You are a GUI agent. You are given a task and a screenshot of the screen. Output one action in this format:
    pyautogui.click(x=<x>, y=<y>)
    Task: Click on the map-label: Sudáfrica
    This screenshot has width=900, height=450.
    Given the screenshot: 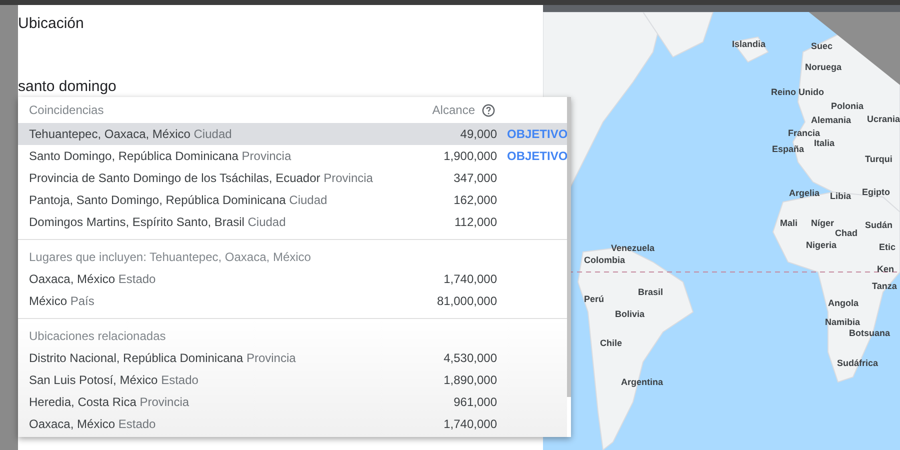 What is the action you would take?
    pyautogui.click(x=857, y=363)
    